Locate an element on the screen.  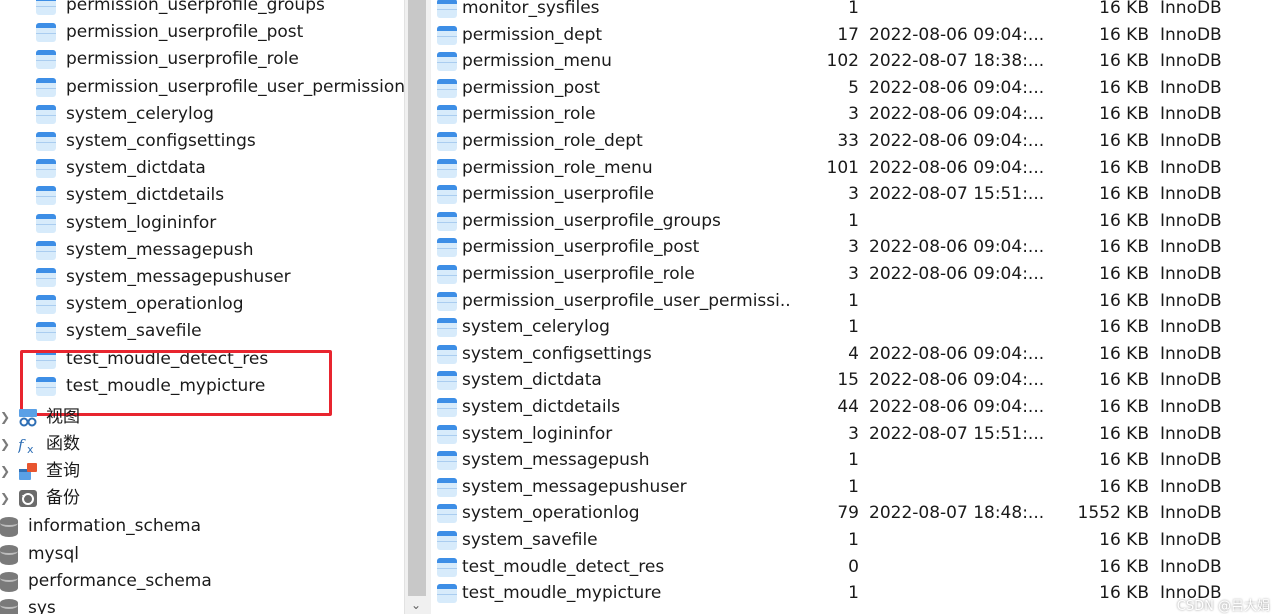
row-count-cell: 44 is located at coordinates (848, 407).